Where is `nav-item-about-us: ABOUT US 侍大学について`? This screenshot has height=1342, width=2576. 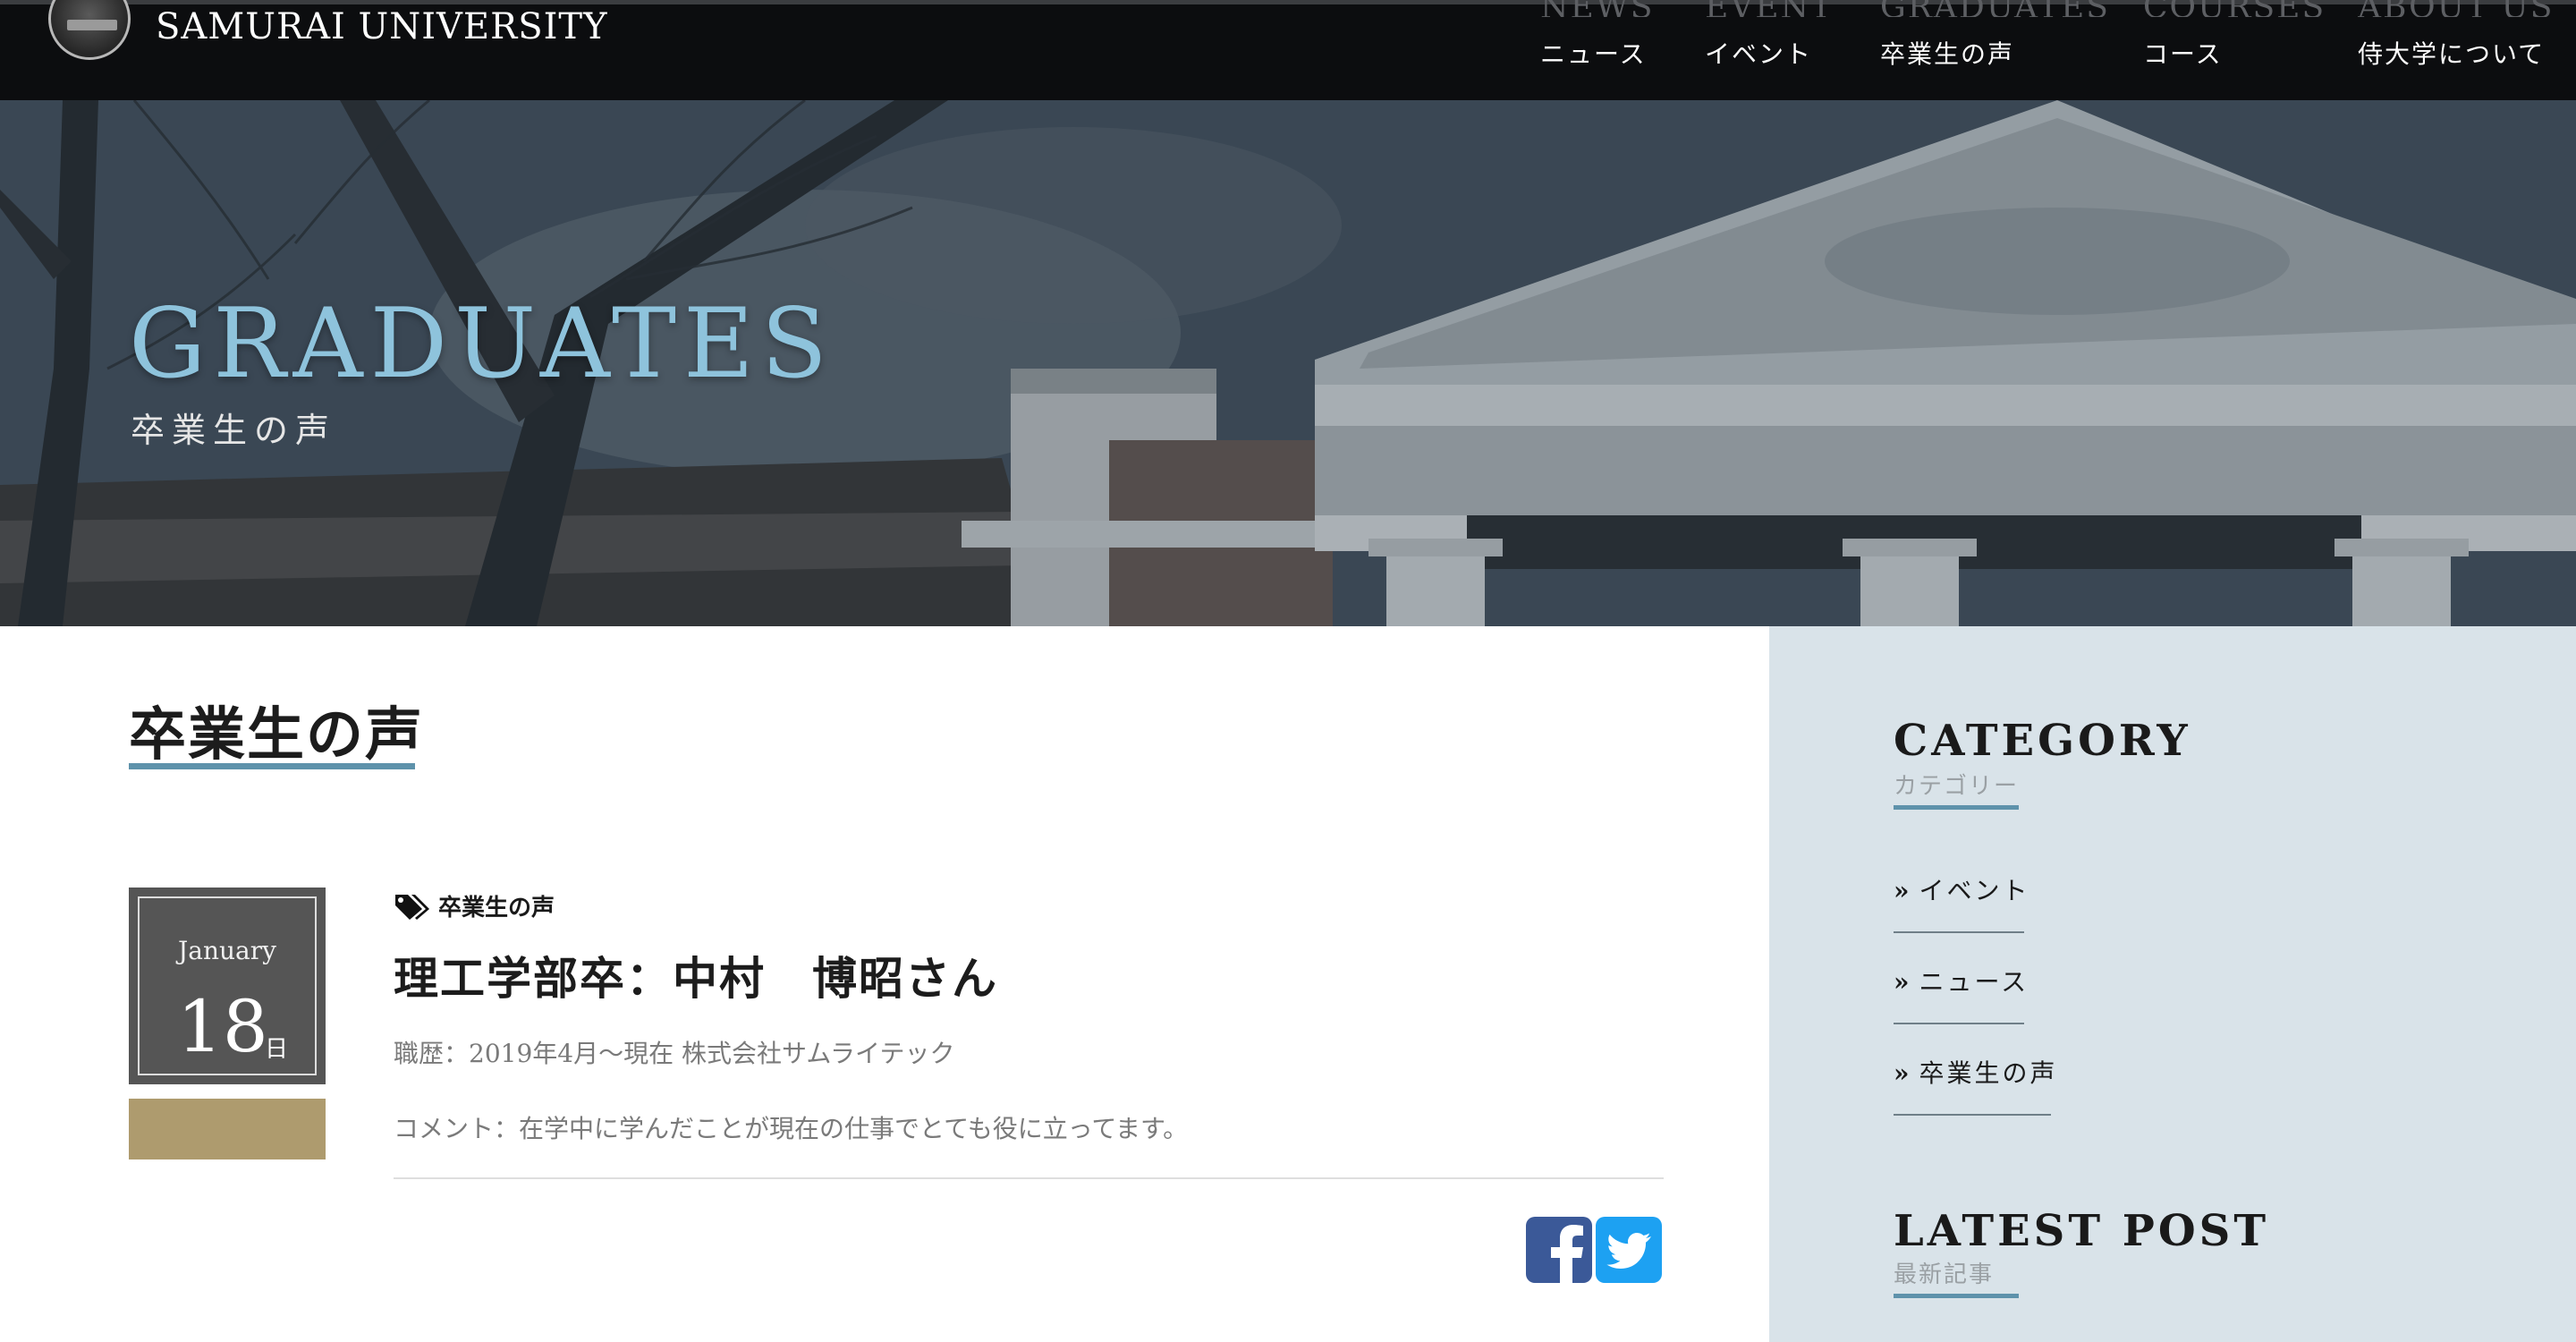
nav-item-about-us: ABOUT US 侍大学について is located at coordinates (2456, 36).